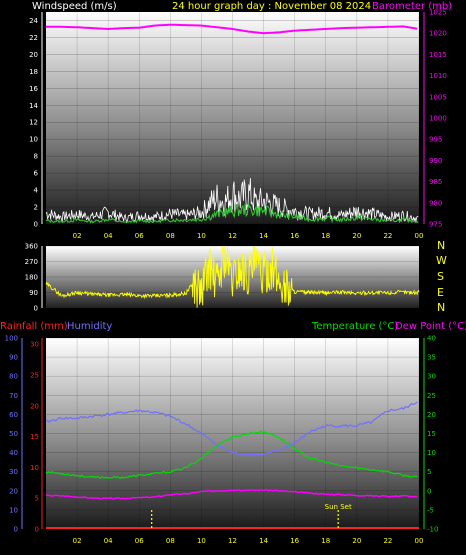 The width and height of the screenshot is (466, 555). I want to click on wind-tick-label: 20, so click(33, 55).